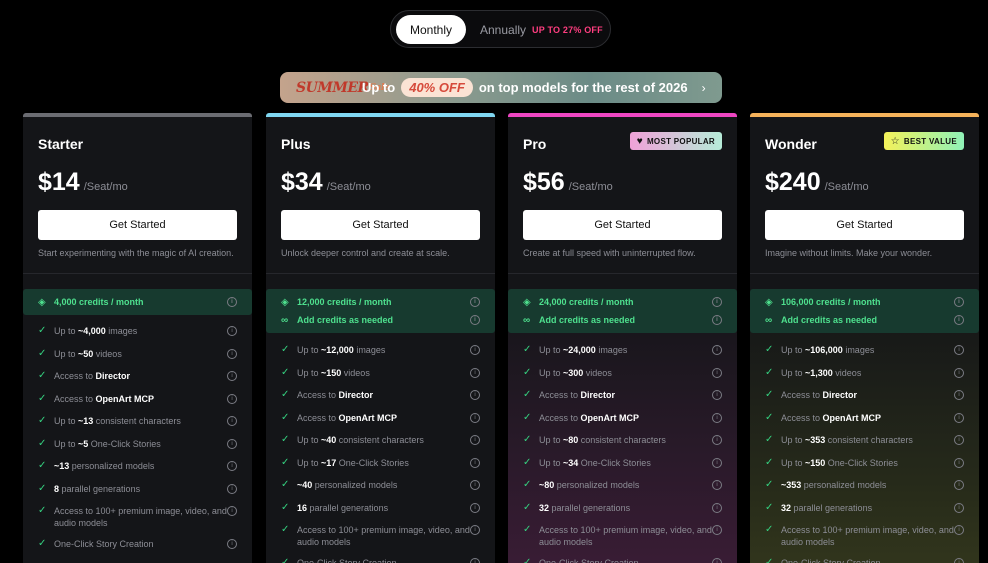  I want to click on feature-highlight: ~150, so click(815, 462).